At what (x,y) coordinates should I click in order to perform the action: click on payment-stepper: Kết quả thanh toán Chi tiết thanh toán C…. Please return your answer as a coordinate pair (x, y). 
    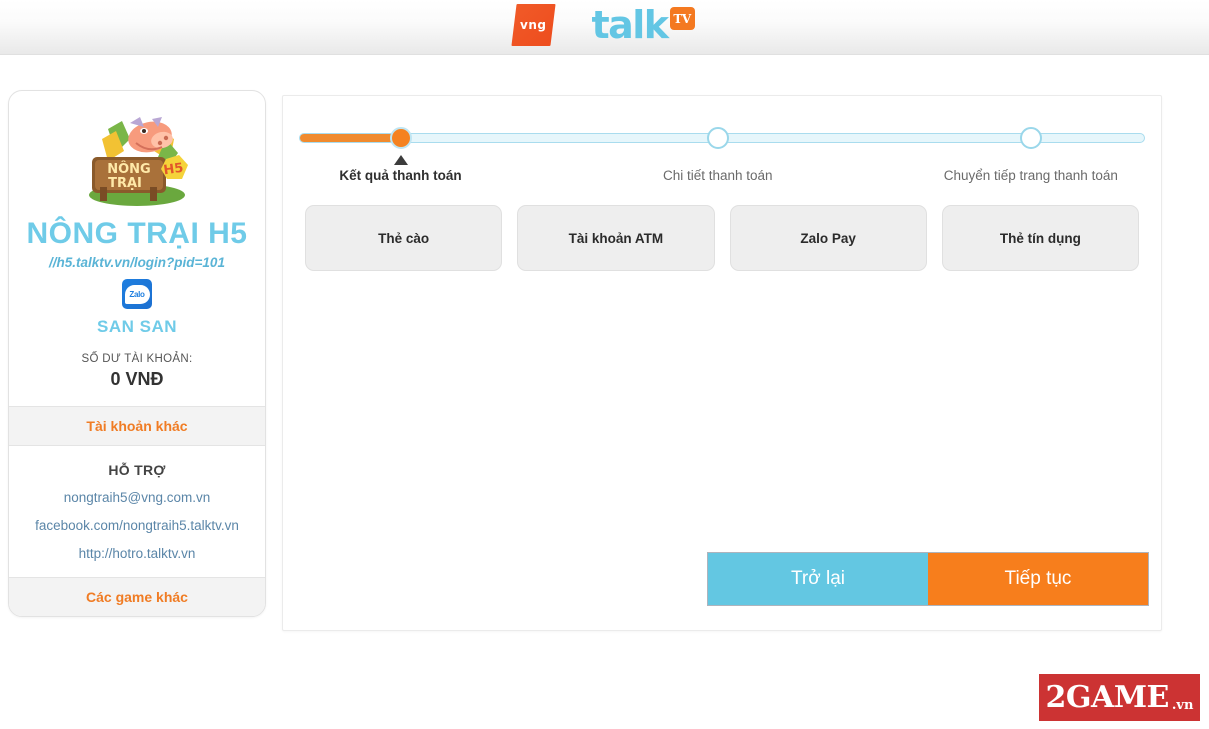
    Looking at the image, I should click on (722, 157).